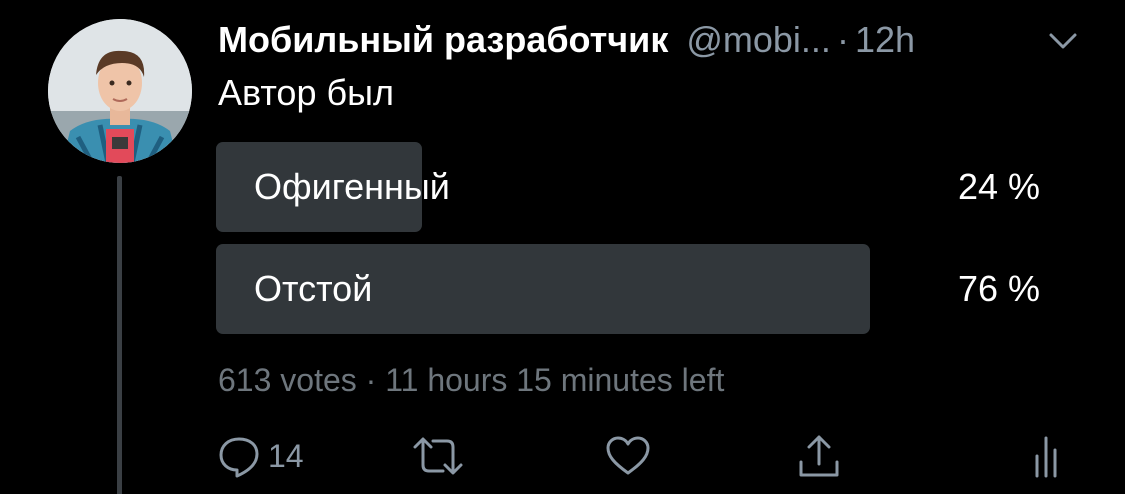 The height and width of the screenshot is (494, 1125). What do you see at coordinates (1063, 41) in the screenshot?
I see `chevron-down-icon` at bounding box center [1063, 41].